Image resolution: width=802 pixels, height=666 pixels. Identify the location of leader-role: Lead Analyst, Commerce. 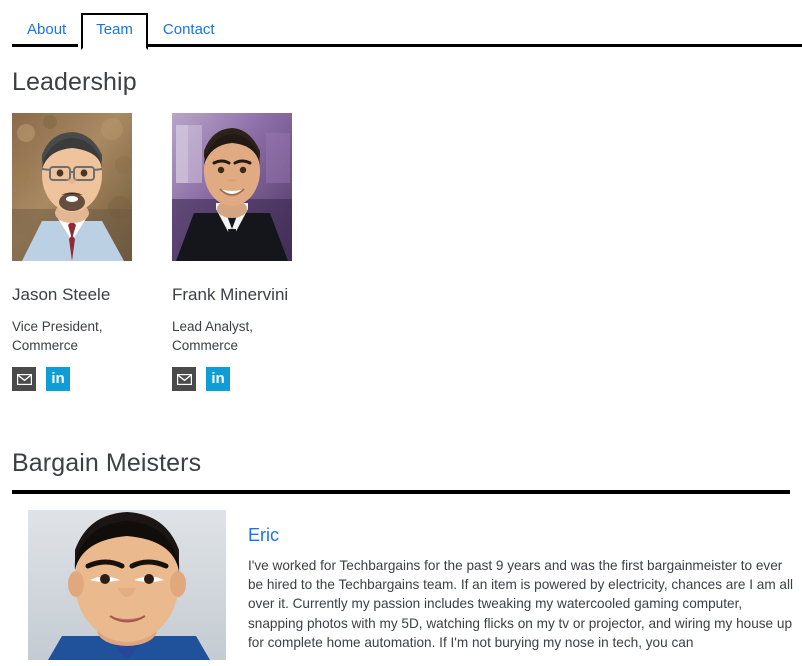
(213, 336).